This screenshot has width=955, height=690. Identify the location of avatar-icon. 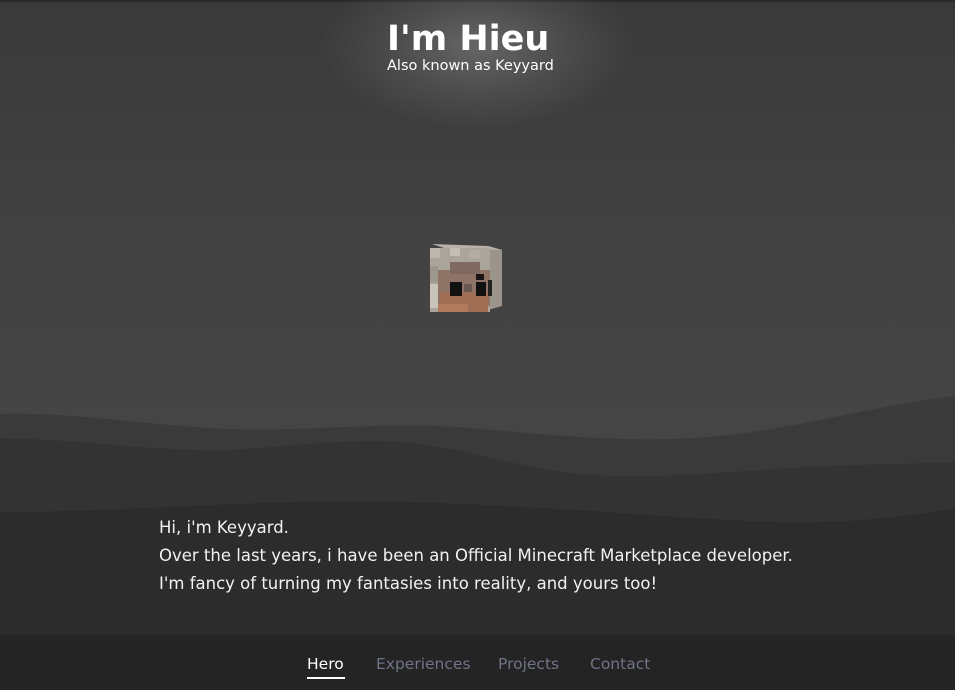
(466, 278).